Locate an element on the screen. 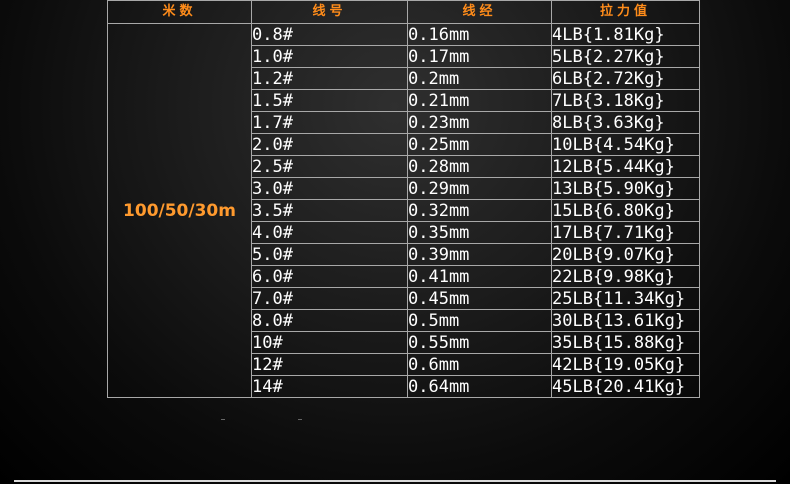 The height and width of the screenshot is (484, 790). line-number-cell: 4.0# is located at coordinates (329, 232).